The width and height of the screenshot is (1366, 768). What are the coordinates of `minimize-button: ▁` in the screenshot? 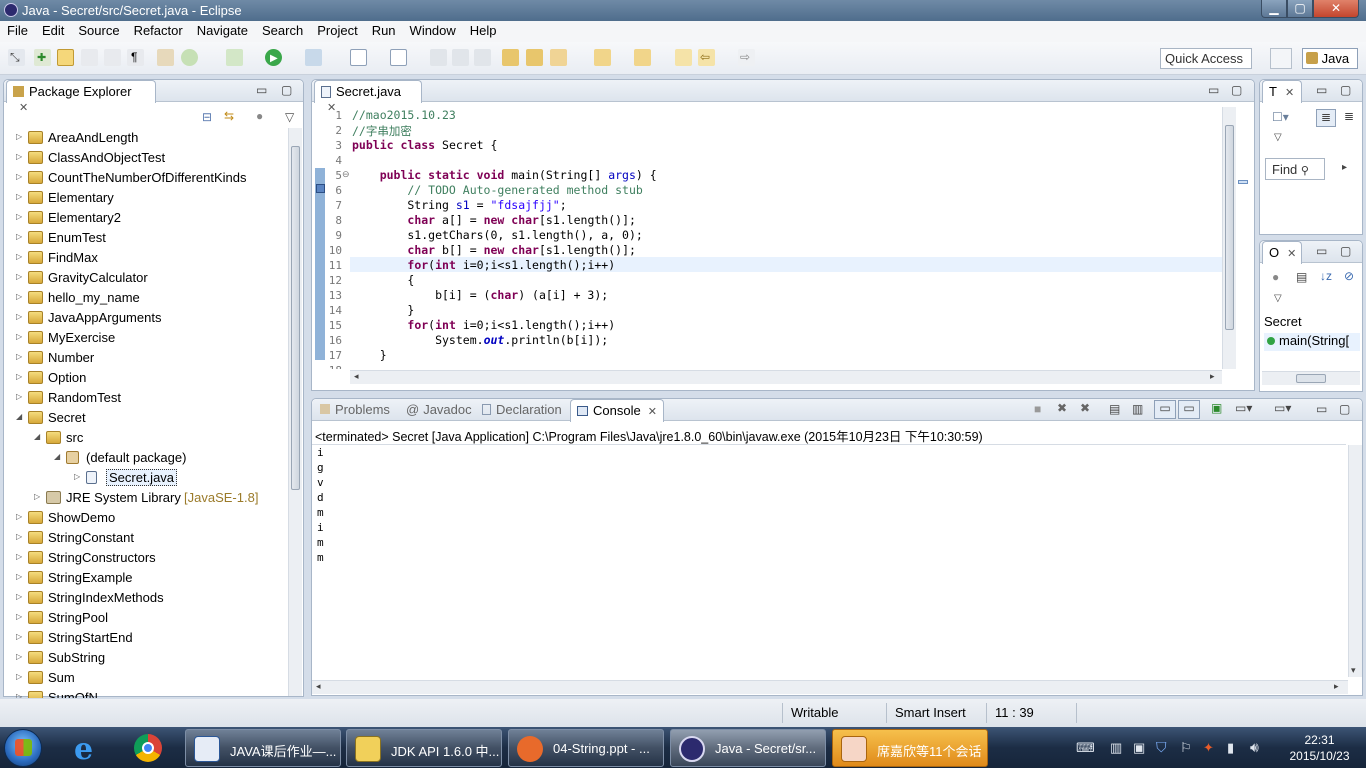 It's located at (1274, 9).